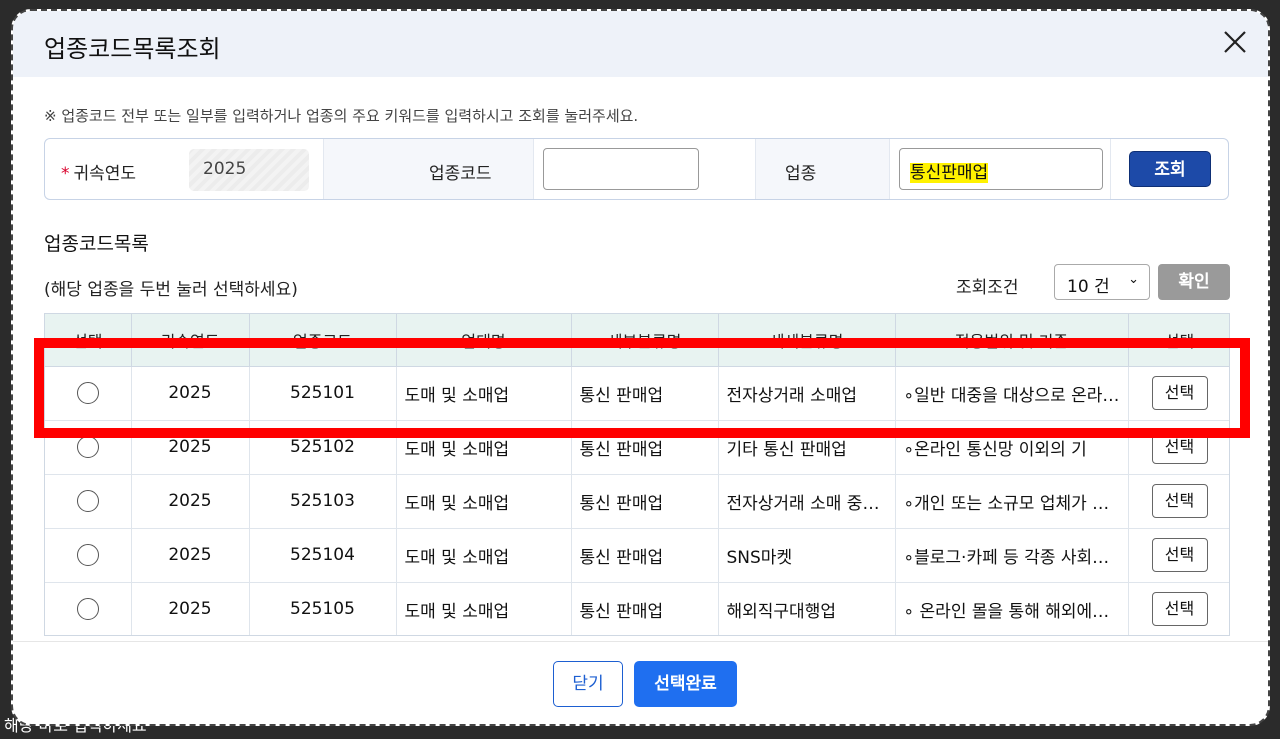 This screenshot has height=739, width=1280. I want to click on modal-title: 업종코드목록조회, so click(132, 49).